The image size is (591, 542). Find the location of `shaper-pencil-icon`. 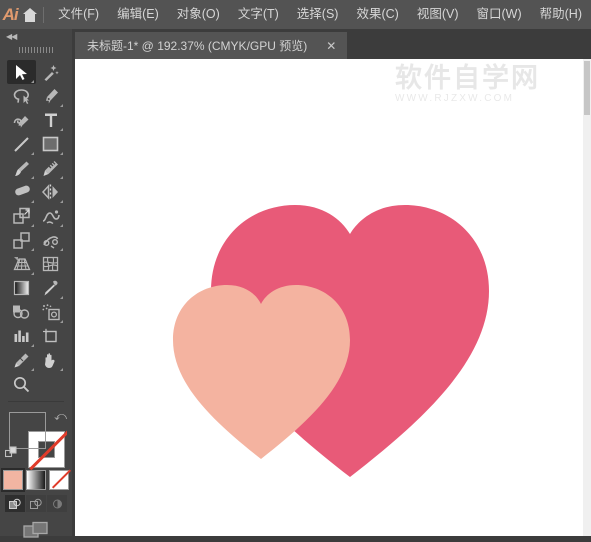

shaper-pencil-icon is located at coordinates (50, 167).